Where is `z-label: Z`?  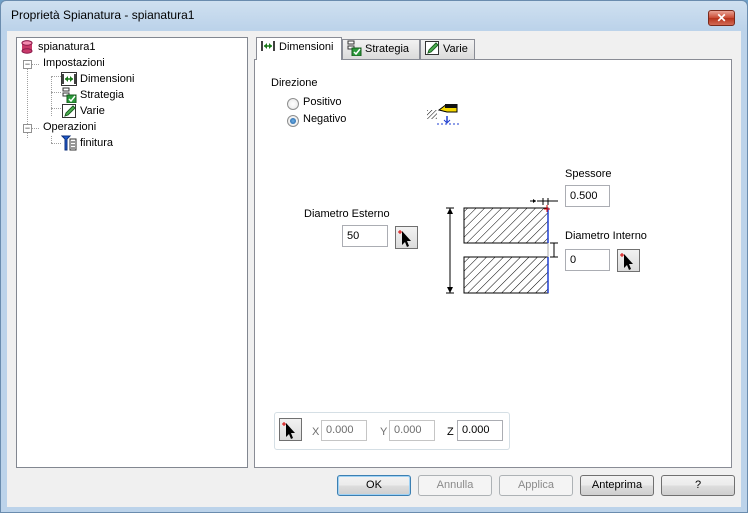
z-label: Z is located at coordinates (450, 432).